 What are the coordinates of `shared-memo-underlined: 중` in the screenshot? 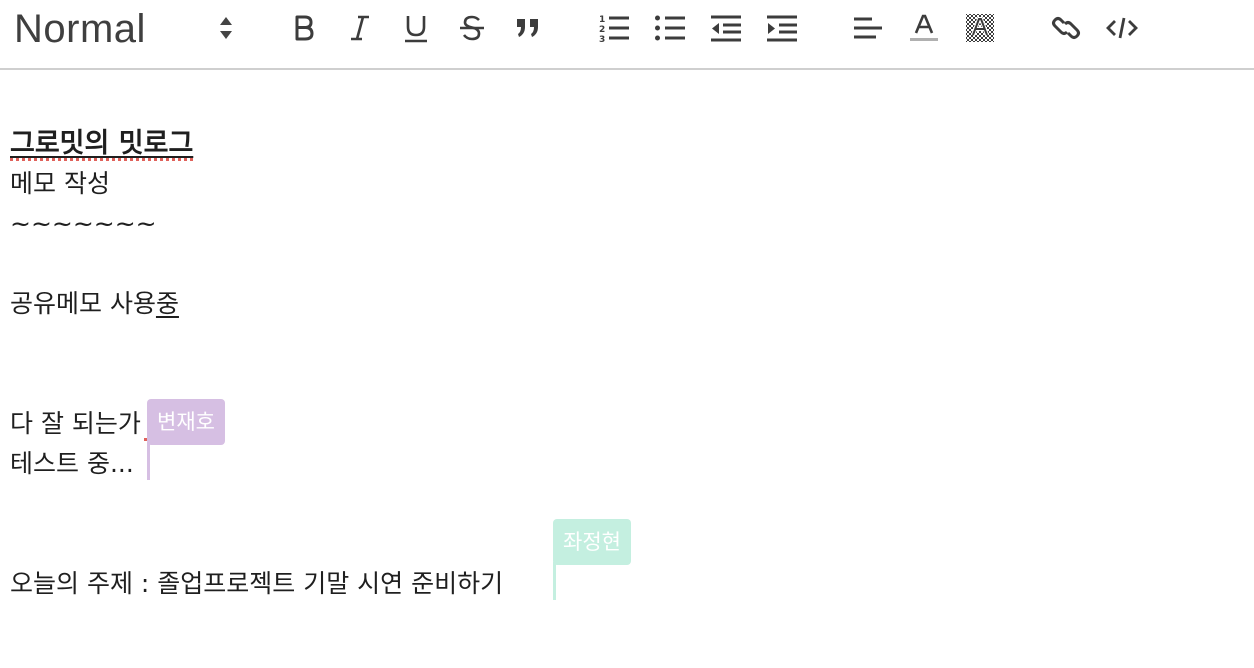 It's located at (167, 303).